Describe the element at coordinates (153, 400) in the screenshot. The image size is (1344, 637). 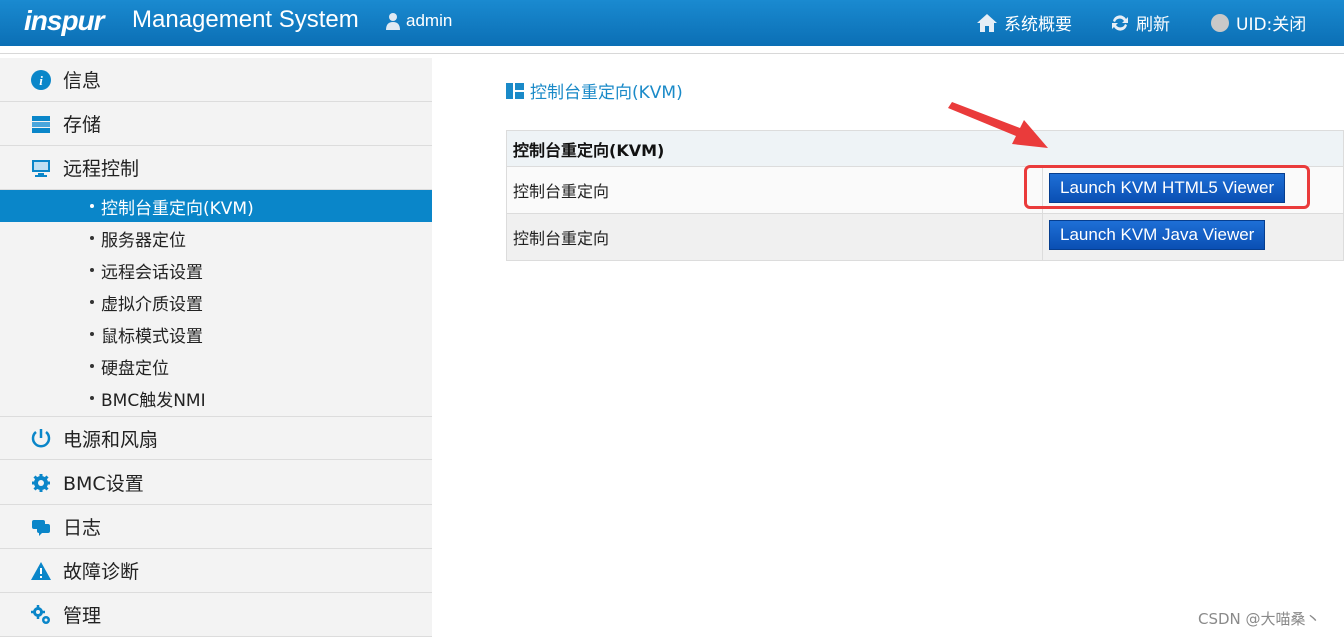
I see `sidebar-sub-label: BMC触发NMI` at that location.